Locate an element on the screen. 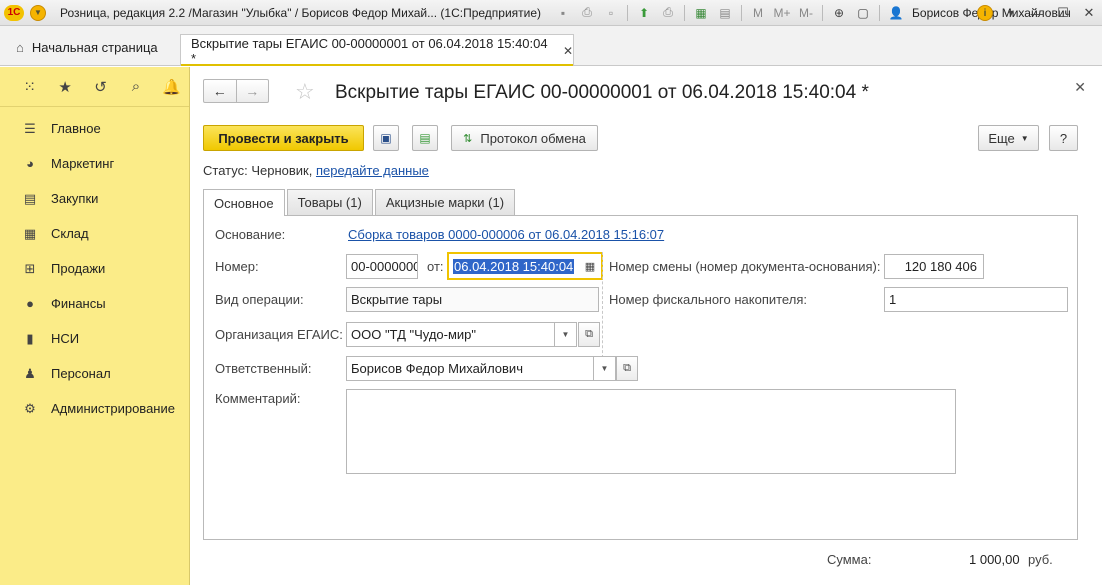 This screenshot has height=585, width=1102. tab-goods: Товары (1) is located at coordinates (329, 202).